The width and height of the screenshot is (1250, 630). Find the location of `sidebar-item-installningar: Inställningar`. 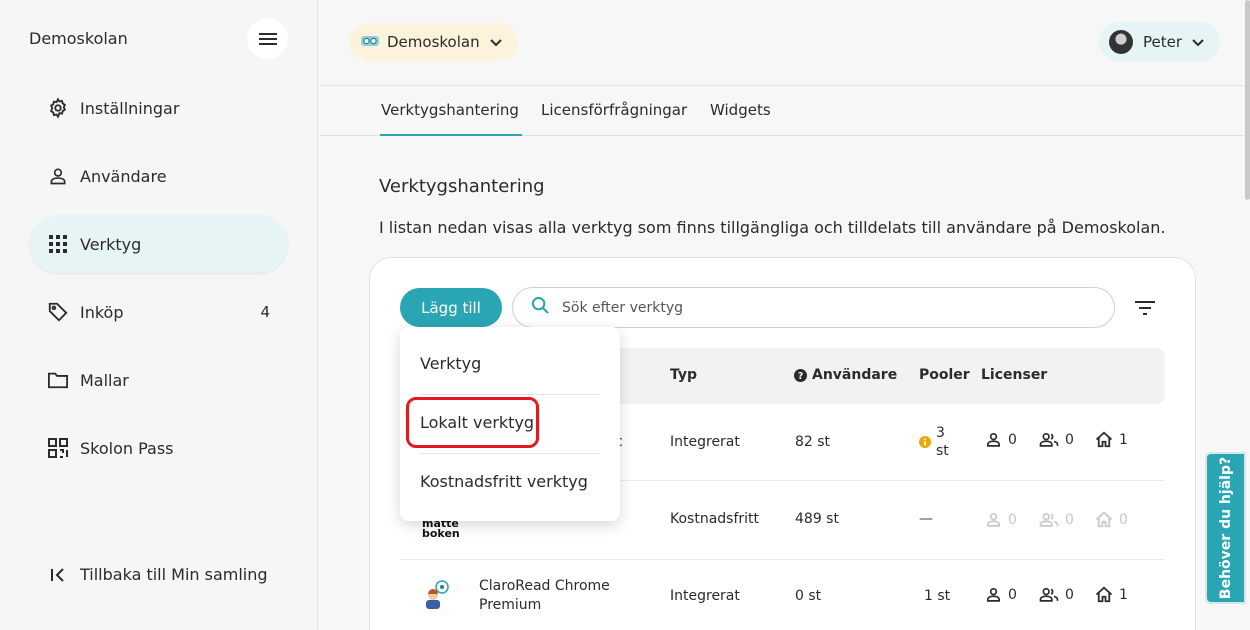

sidebar-item-installningar: Inställningar is located at coordinates (158, 108).